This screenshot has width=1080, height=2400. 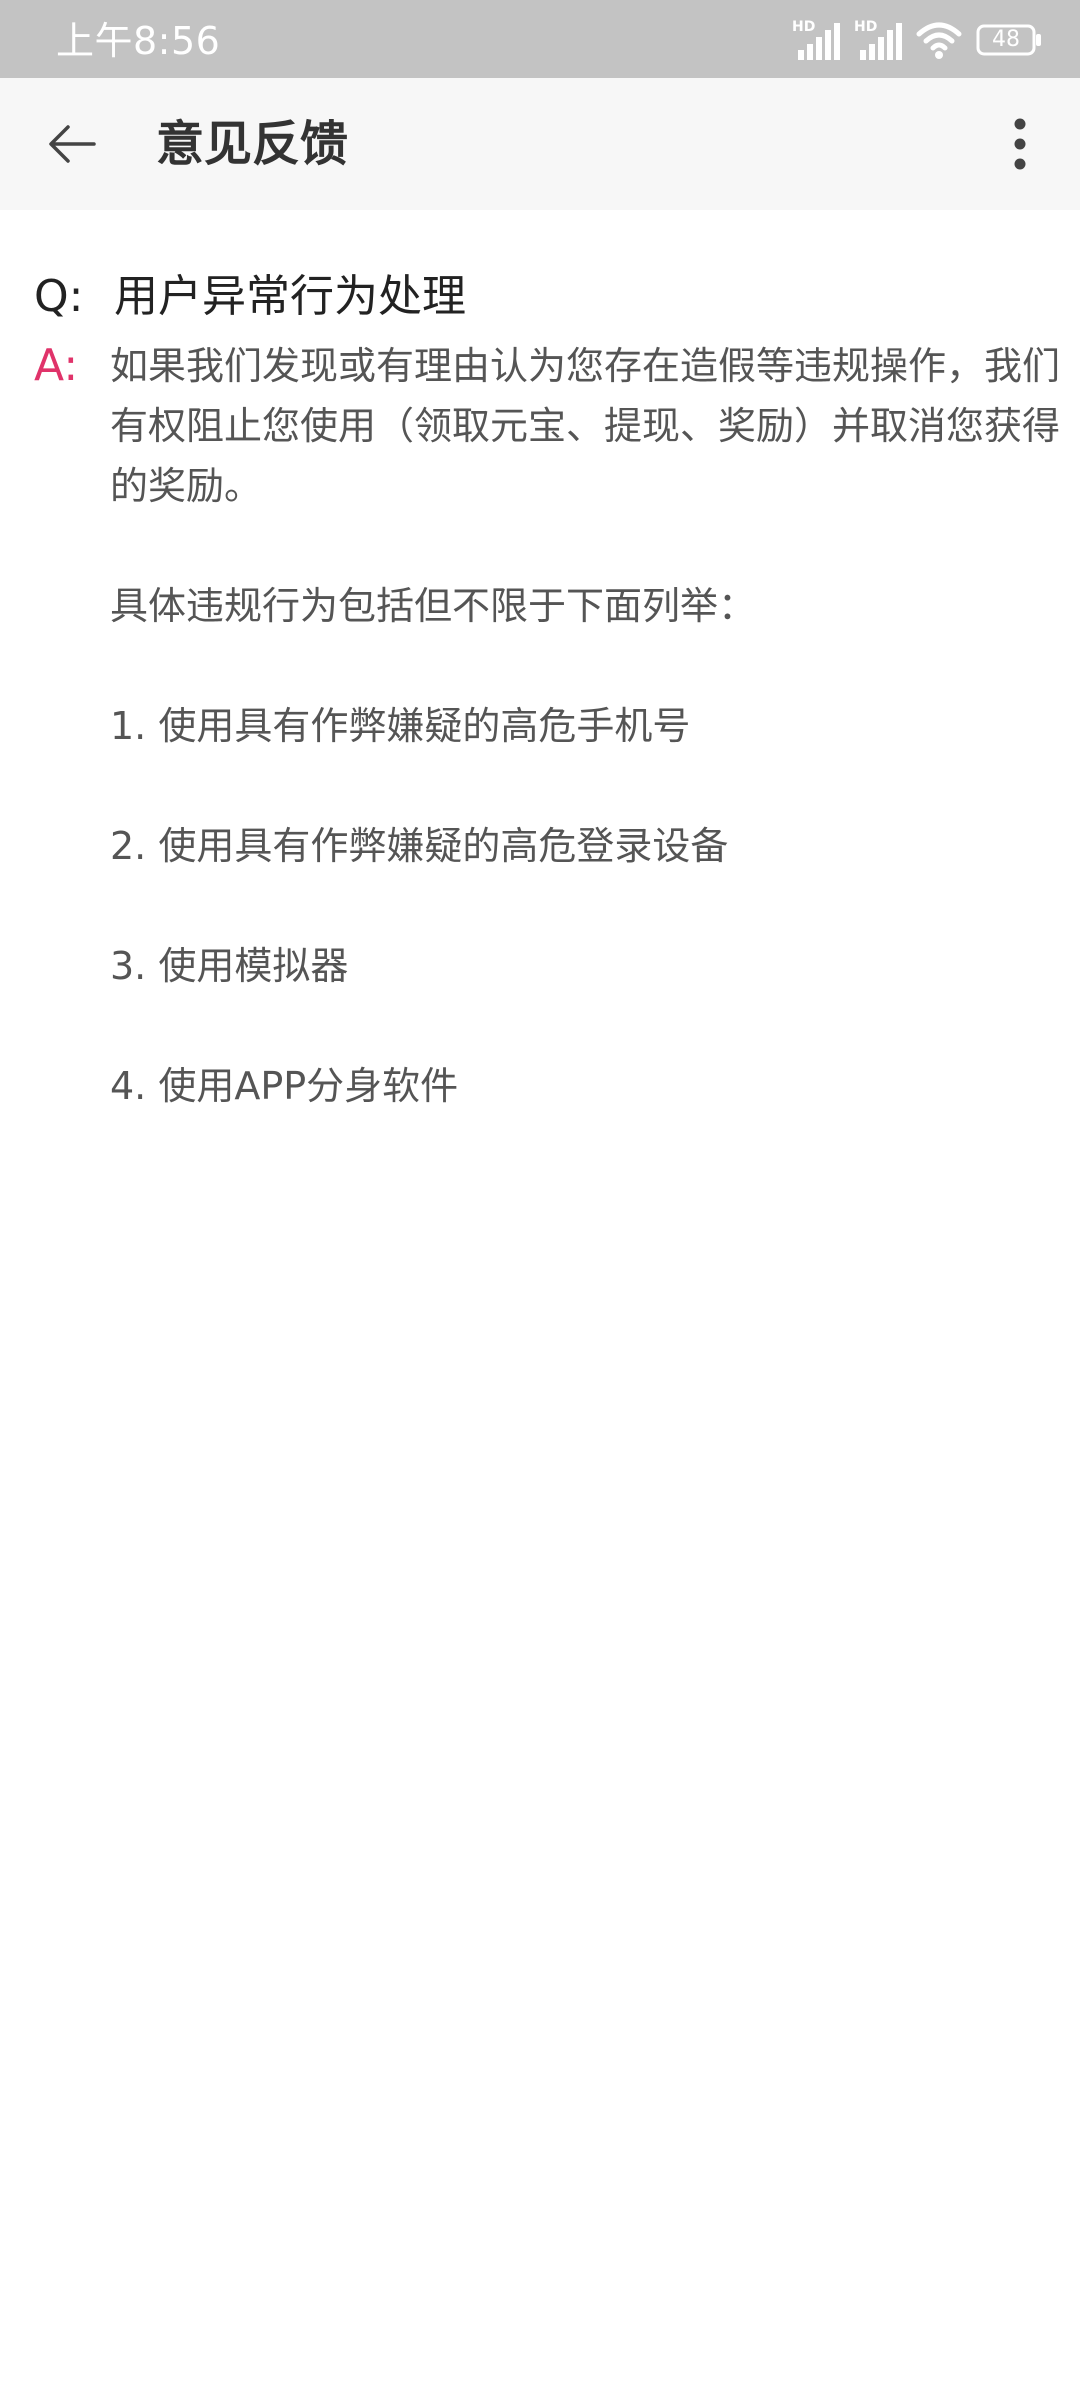 I want to click on back-button, so click(x=72, y=144).